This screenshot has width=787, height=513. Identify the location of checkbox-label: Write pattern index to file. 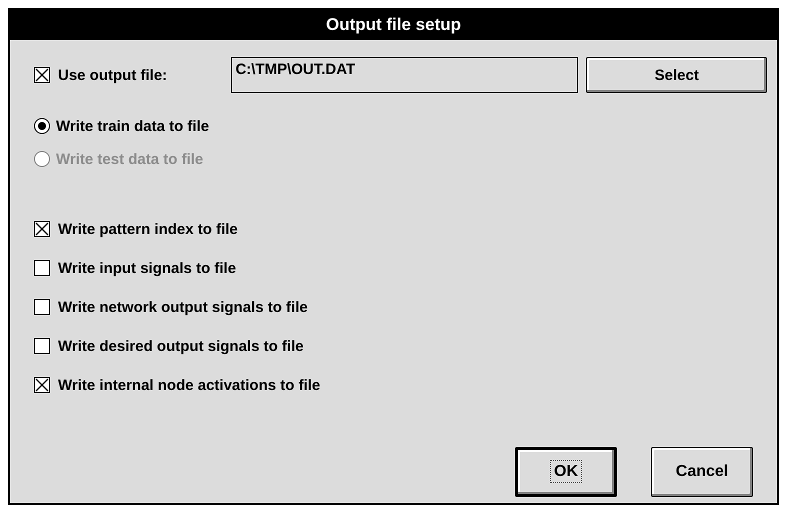
(148, 229).